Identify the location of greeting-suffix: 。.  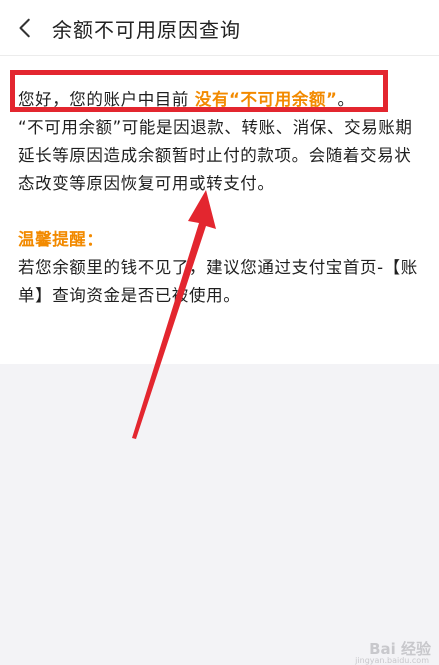
(346, 99).